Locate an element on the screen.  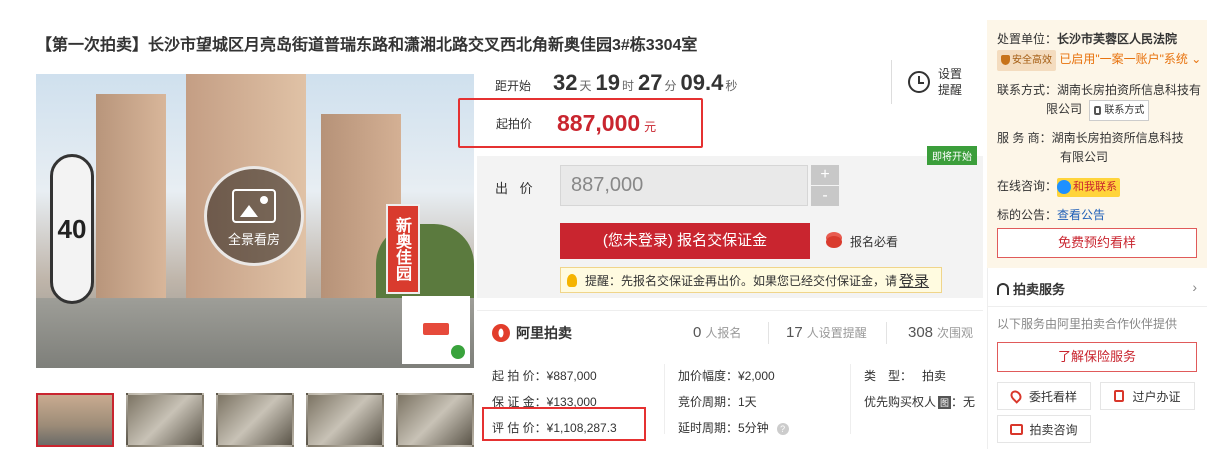
countdown-label: 距开始 is located at coordinates (513, 86).